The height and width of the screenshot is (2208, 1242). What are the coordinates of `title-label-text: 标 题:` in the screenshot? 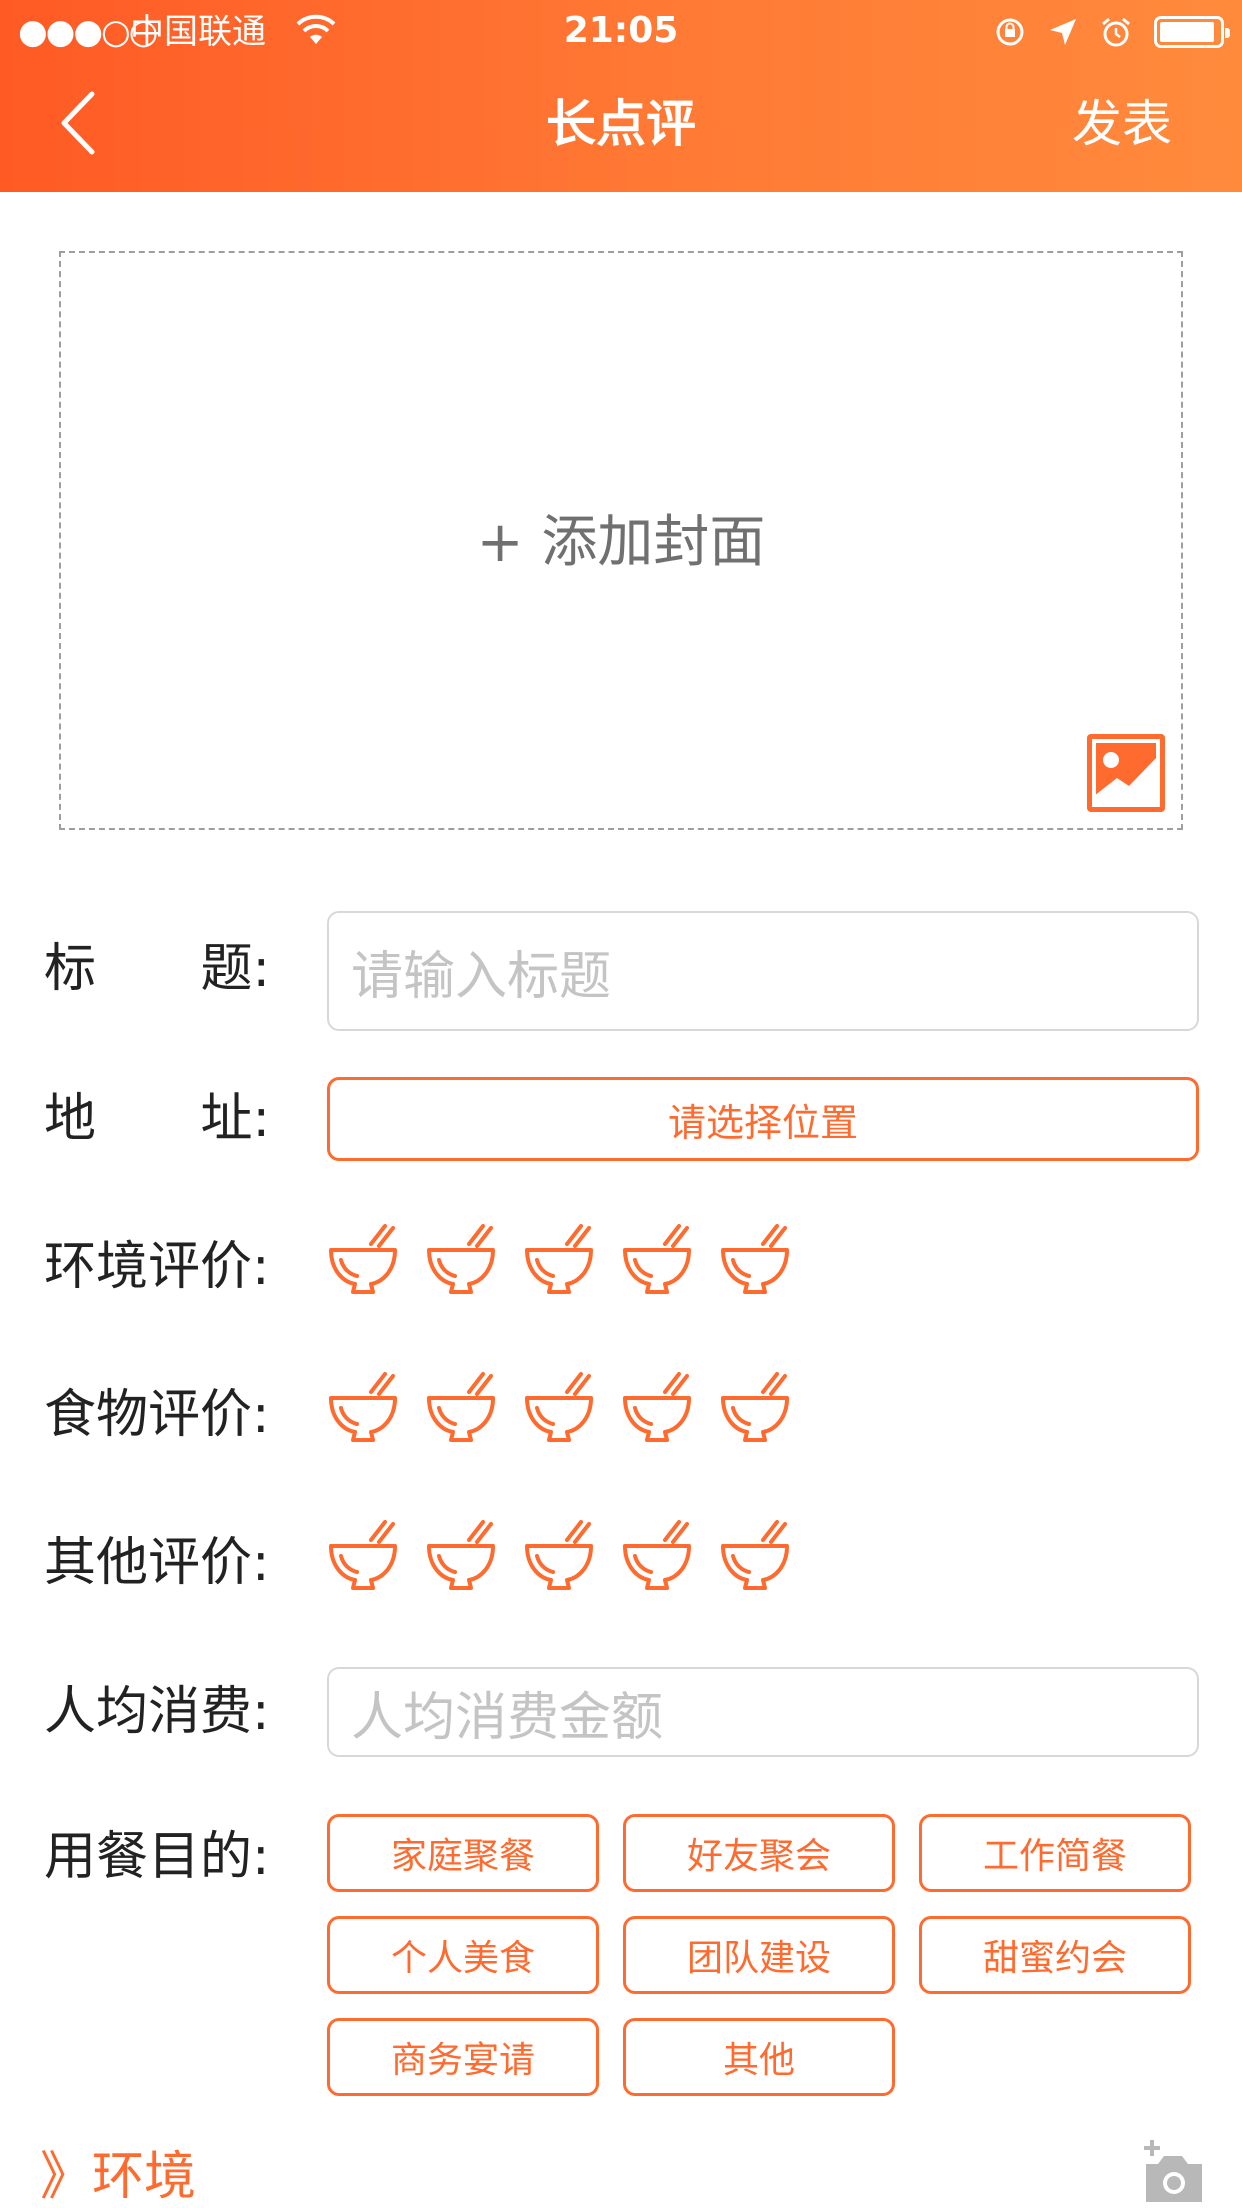 It's located at (157, 969).